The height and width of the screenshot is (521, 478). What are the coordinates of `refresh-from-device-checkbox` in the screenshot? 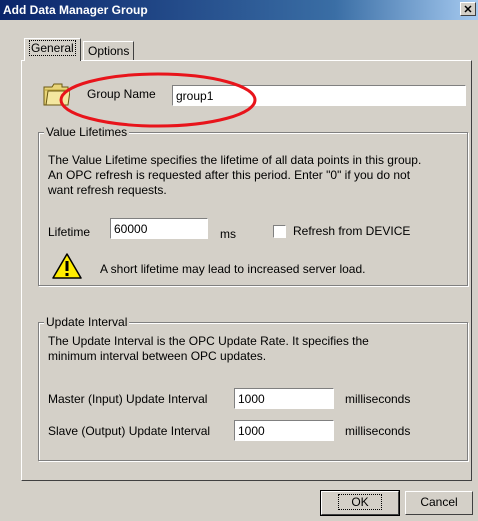 It's located at (279, 231).